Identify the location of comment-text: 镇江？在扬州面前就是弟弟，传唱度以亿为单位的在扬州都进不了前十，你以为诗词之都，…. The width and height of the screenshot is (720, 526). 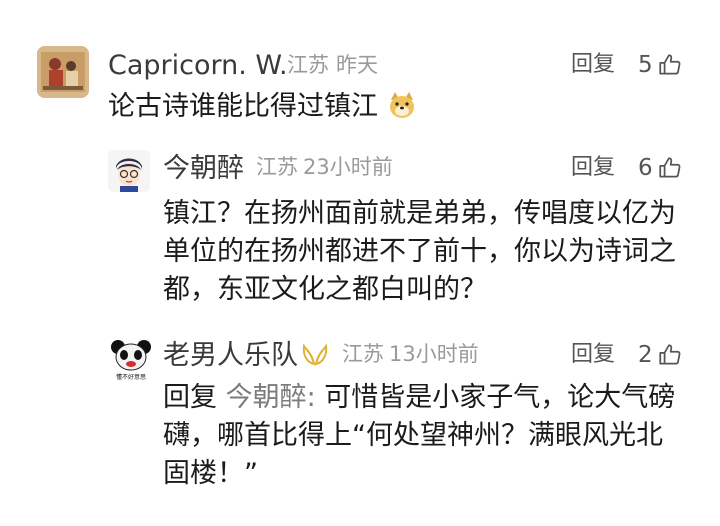
(419, 251).